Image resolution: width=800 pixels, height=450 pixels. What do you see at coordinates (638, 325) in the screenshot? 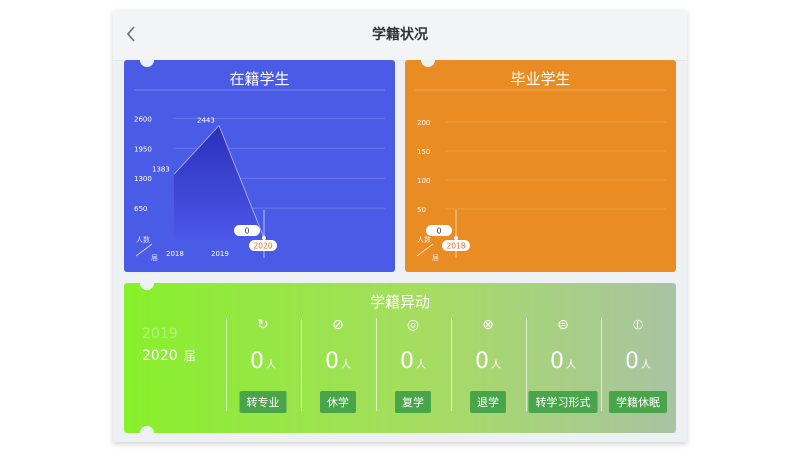
I see `pause-circle-icon: ⦶` at bounding box center [638, 325].